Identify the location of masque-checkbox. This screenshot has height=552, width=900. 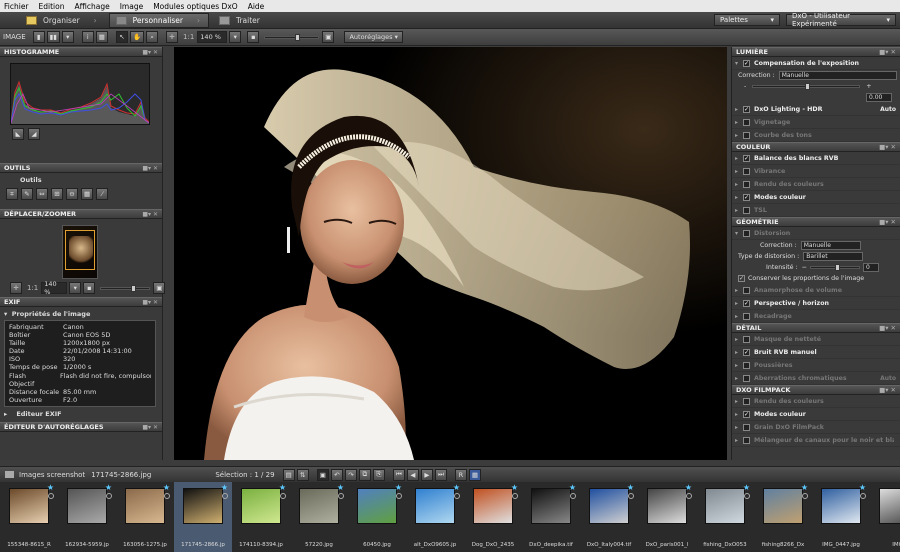
(746, 339).